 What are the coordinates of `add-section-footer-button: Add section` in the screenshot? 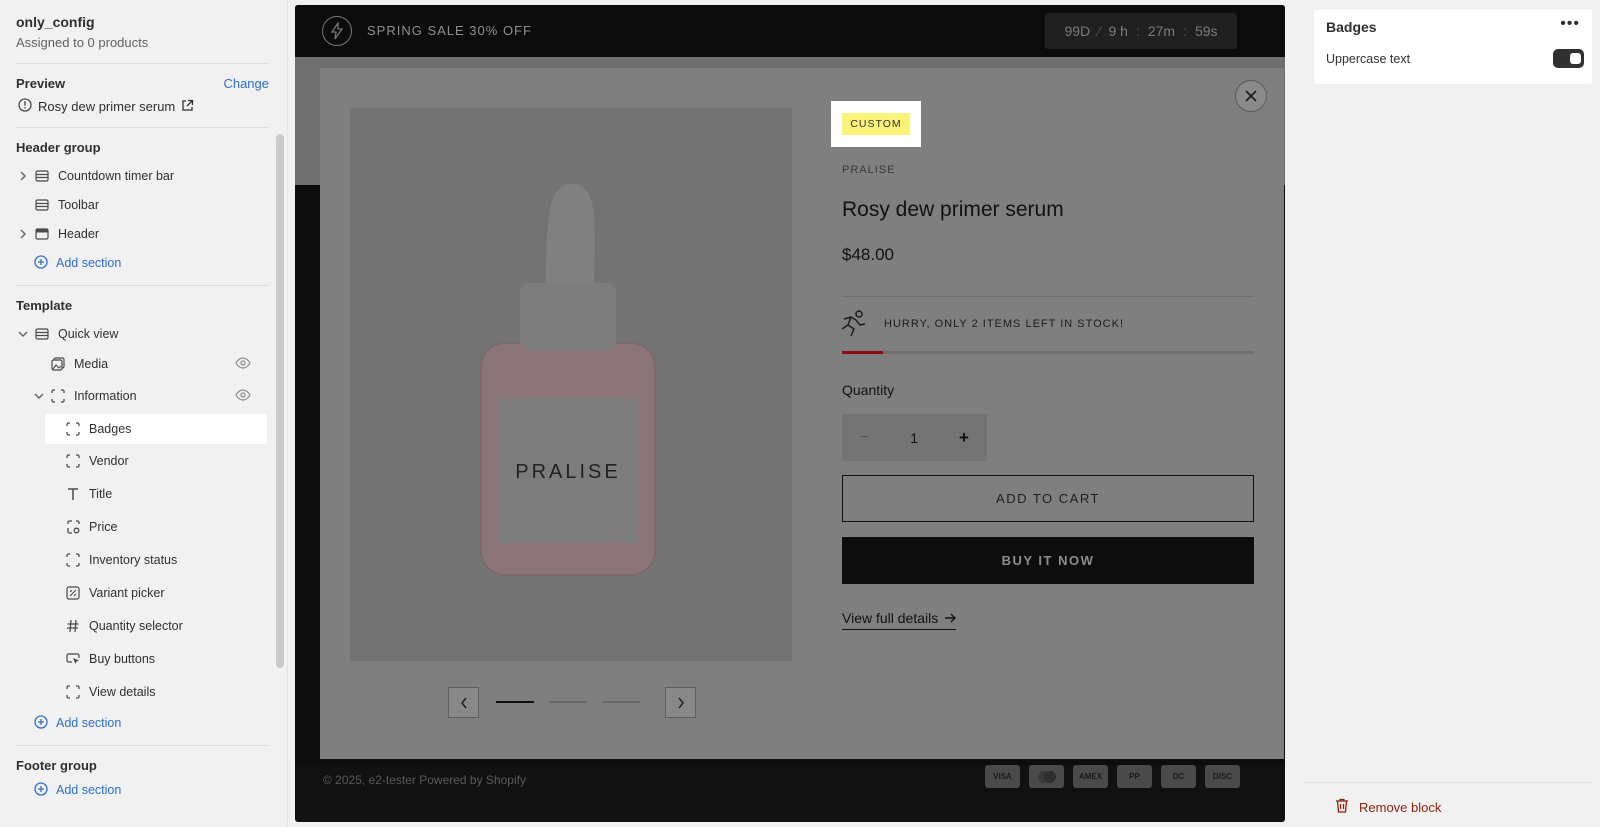 It's located at (143, 790).